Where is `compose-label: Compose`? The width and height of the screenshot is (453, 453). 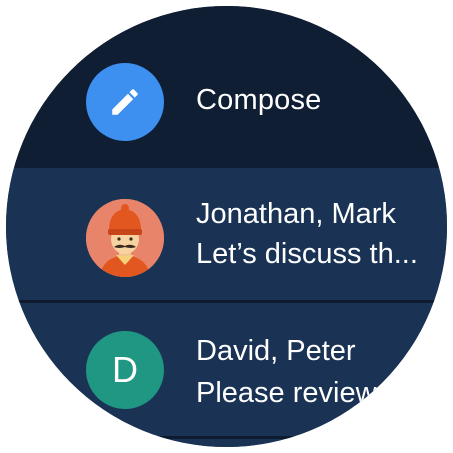
compose-label: Compose is located at coordinates (259, 100).